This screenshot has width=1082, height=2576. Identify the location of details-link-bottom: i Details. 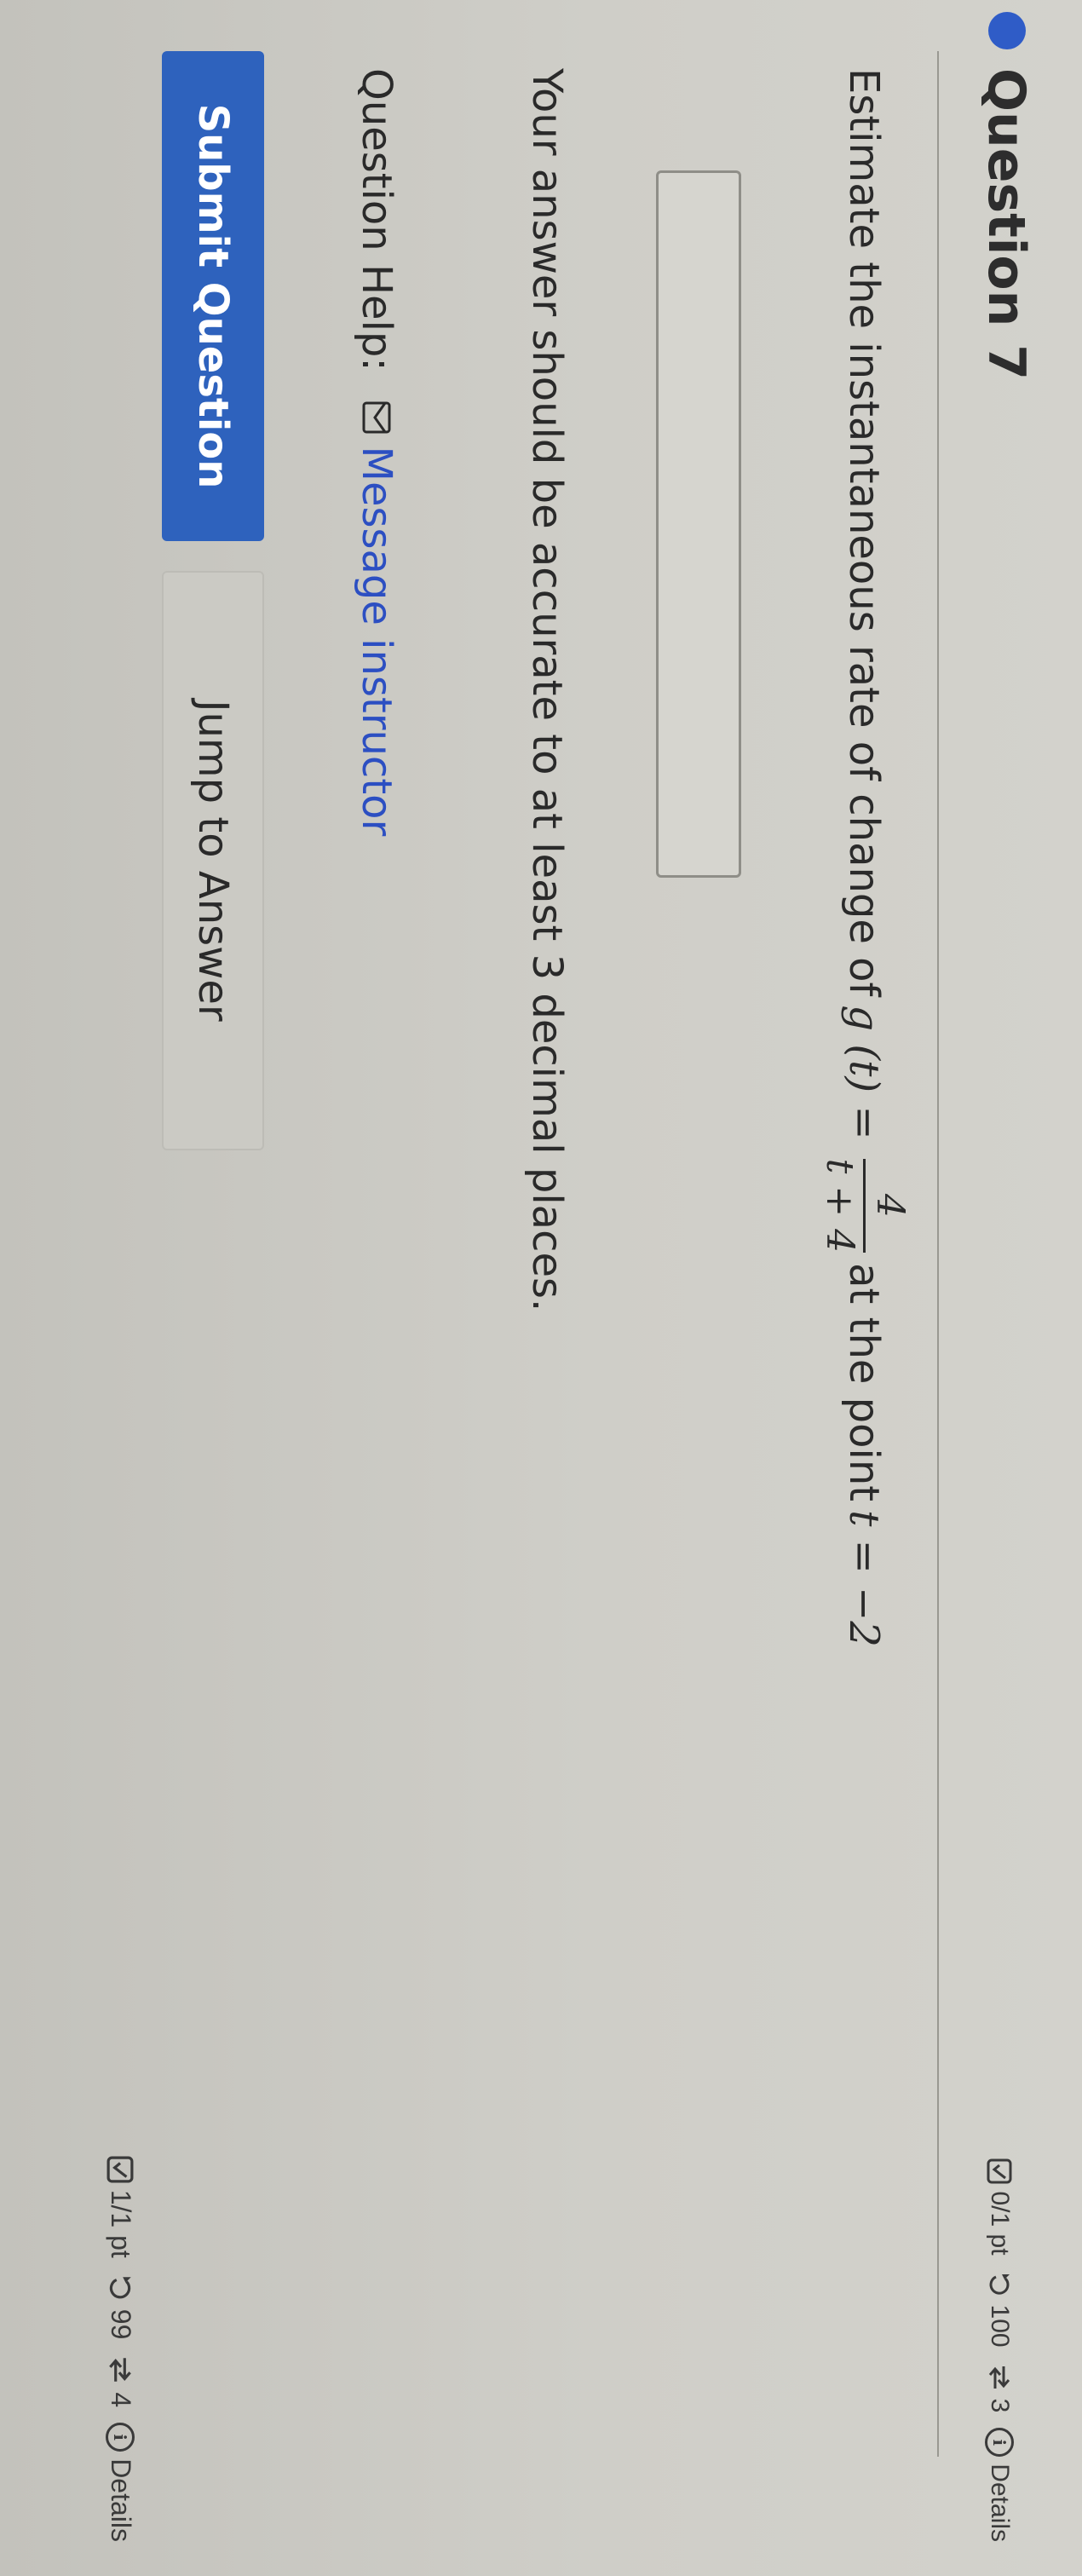
(120, 2482).